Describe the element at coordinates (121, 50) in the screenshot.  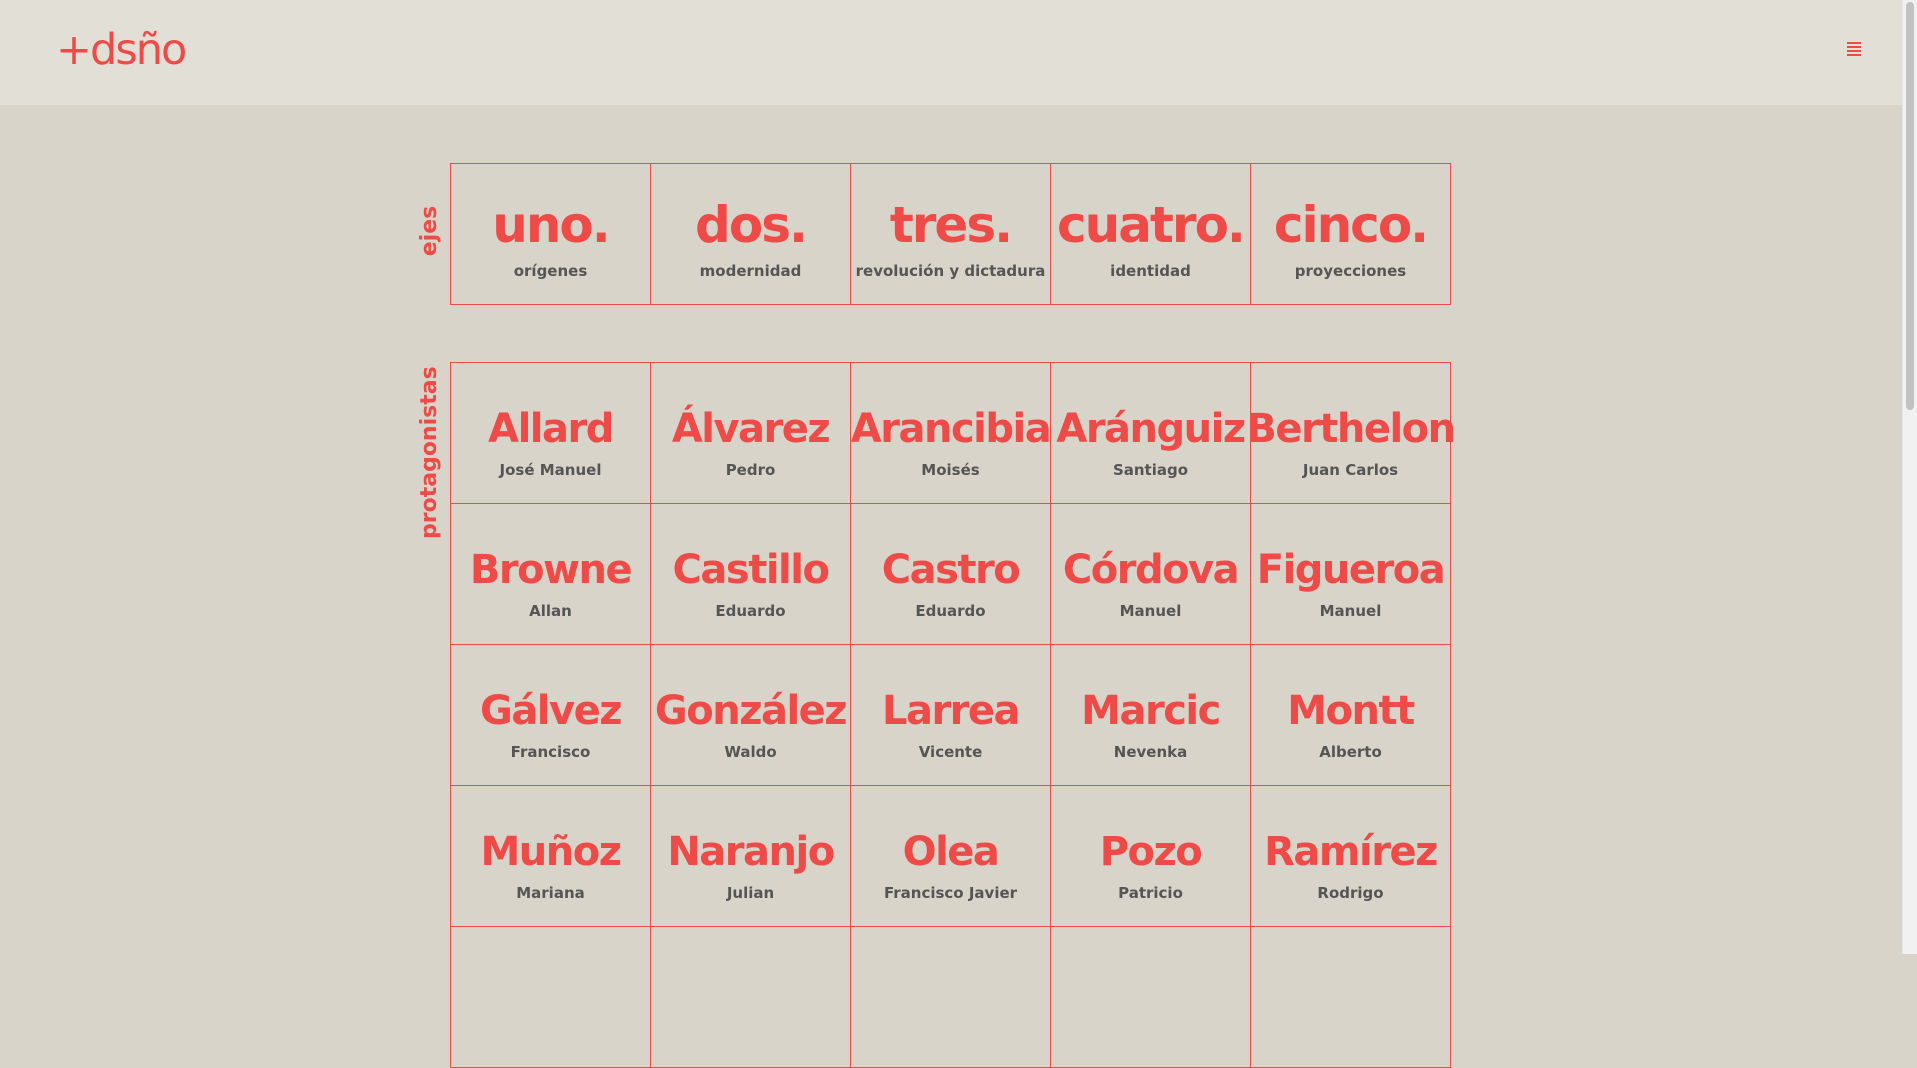
I see `site-logo: +dsño` at that location.